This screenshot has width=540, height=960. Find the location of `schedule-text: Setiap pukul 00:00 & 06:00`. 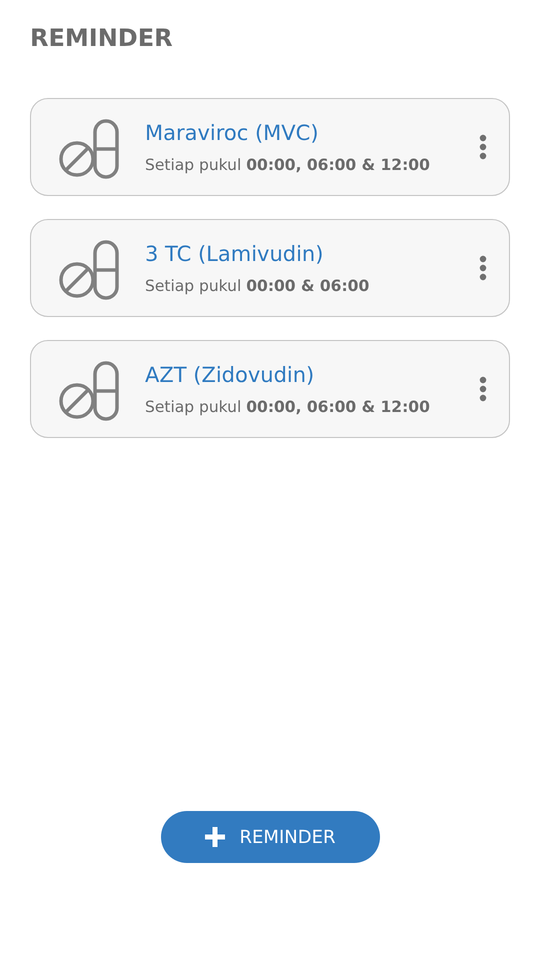

schedule-text: Setiap pukul 00:00 & 06:00 is located at coordinates (257, 286).